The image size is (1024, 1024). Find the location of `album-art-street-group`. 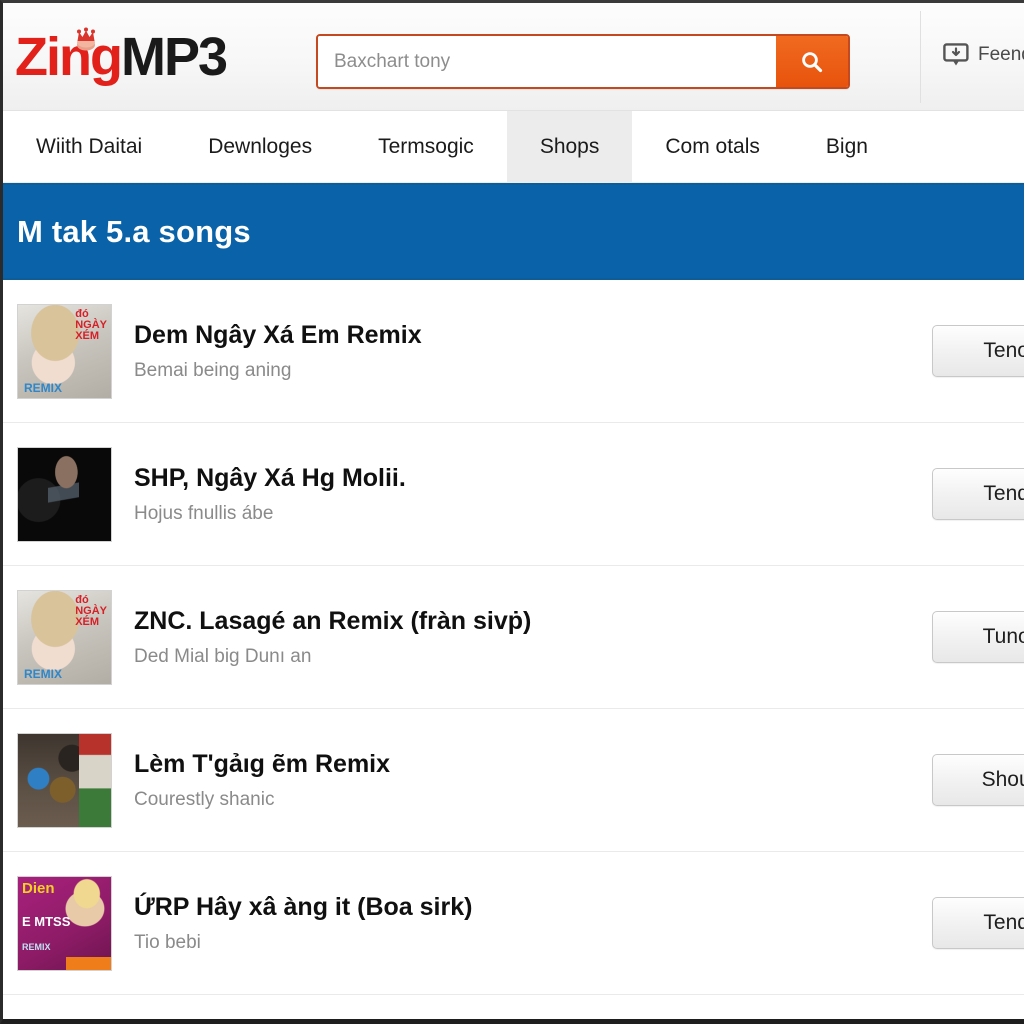

album-art-street-group is located at coordinates (64, 780).